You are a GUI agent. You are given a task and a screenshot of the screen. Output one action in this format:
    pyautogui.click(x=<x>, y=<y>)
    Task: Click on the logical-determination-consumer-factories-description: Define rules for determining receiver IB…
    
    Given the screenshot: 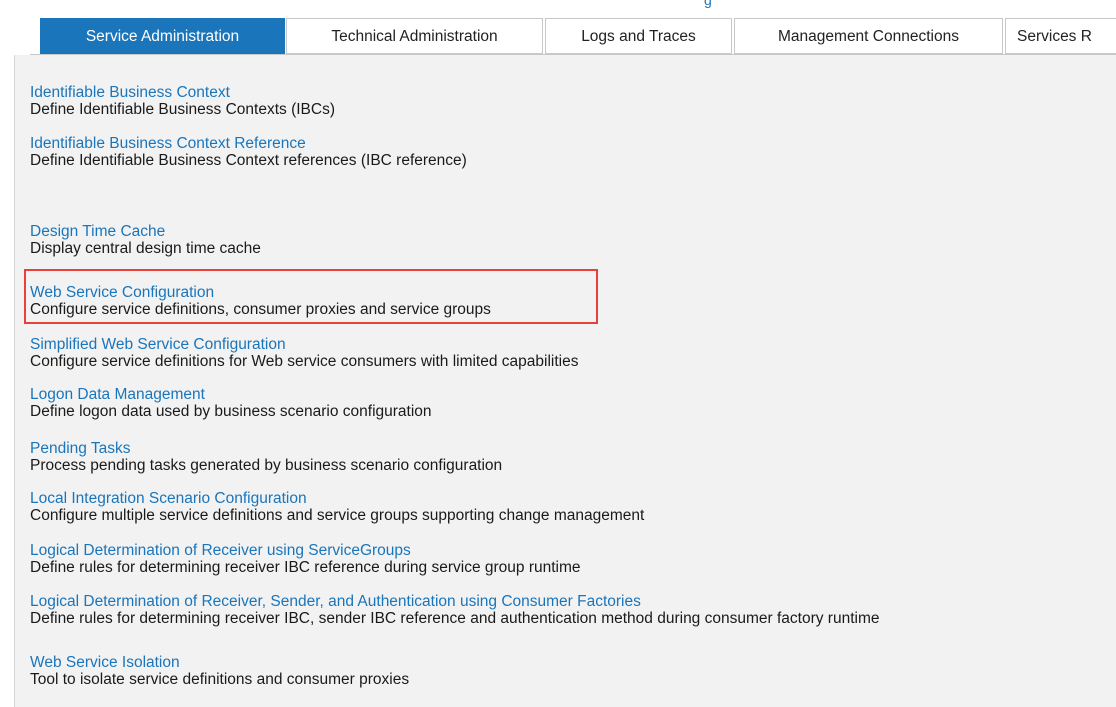 What is the action you would take?
    pyautogui.click(x=455, y=618)
    